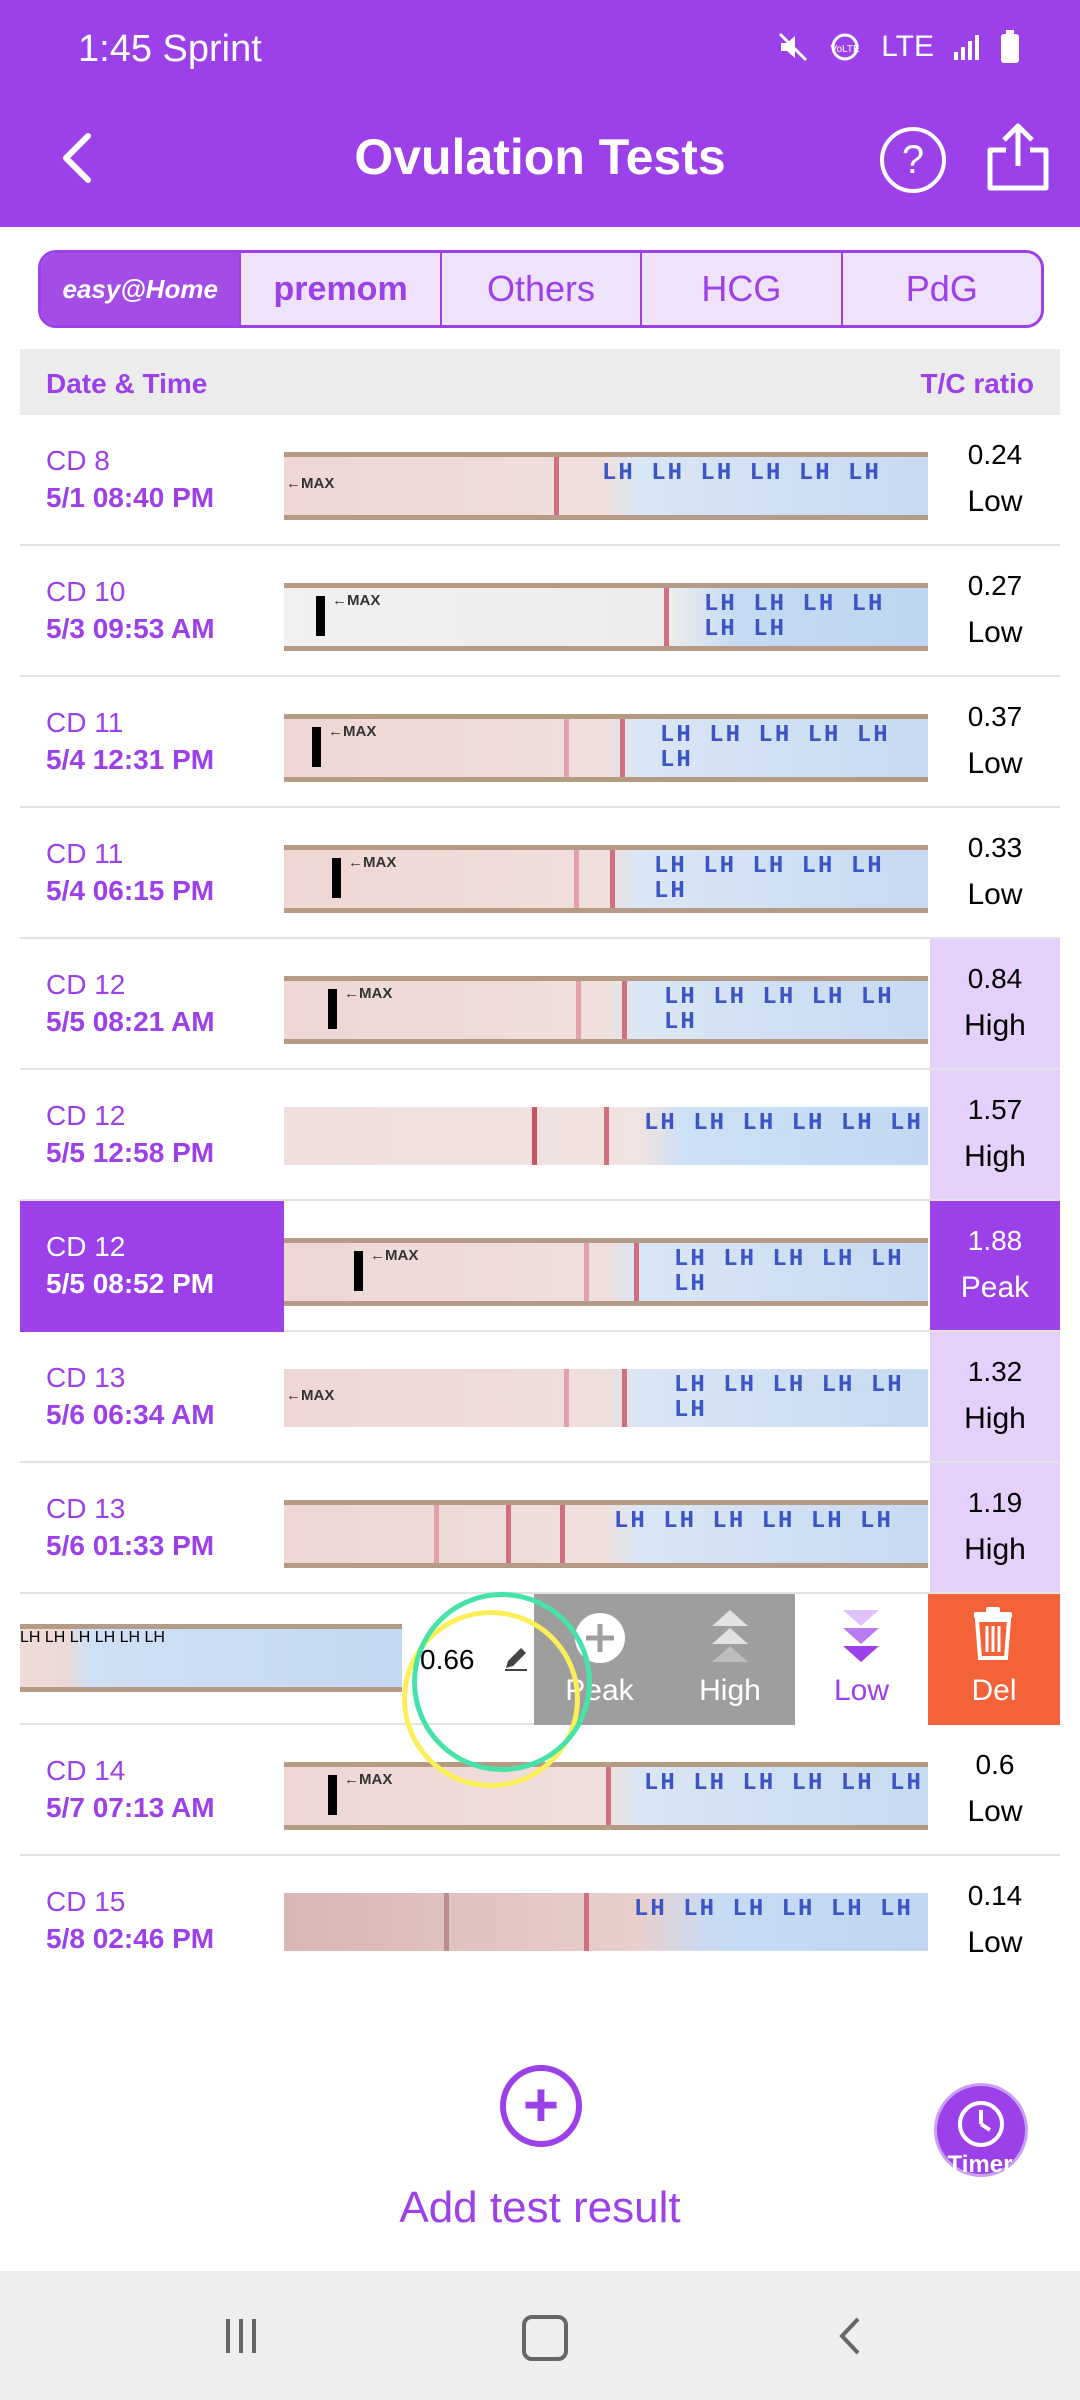 The width and height of the screenshot is (1080, 2400). I want to click on tab-easy-home: easy@Home, so click(140, 289).